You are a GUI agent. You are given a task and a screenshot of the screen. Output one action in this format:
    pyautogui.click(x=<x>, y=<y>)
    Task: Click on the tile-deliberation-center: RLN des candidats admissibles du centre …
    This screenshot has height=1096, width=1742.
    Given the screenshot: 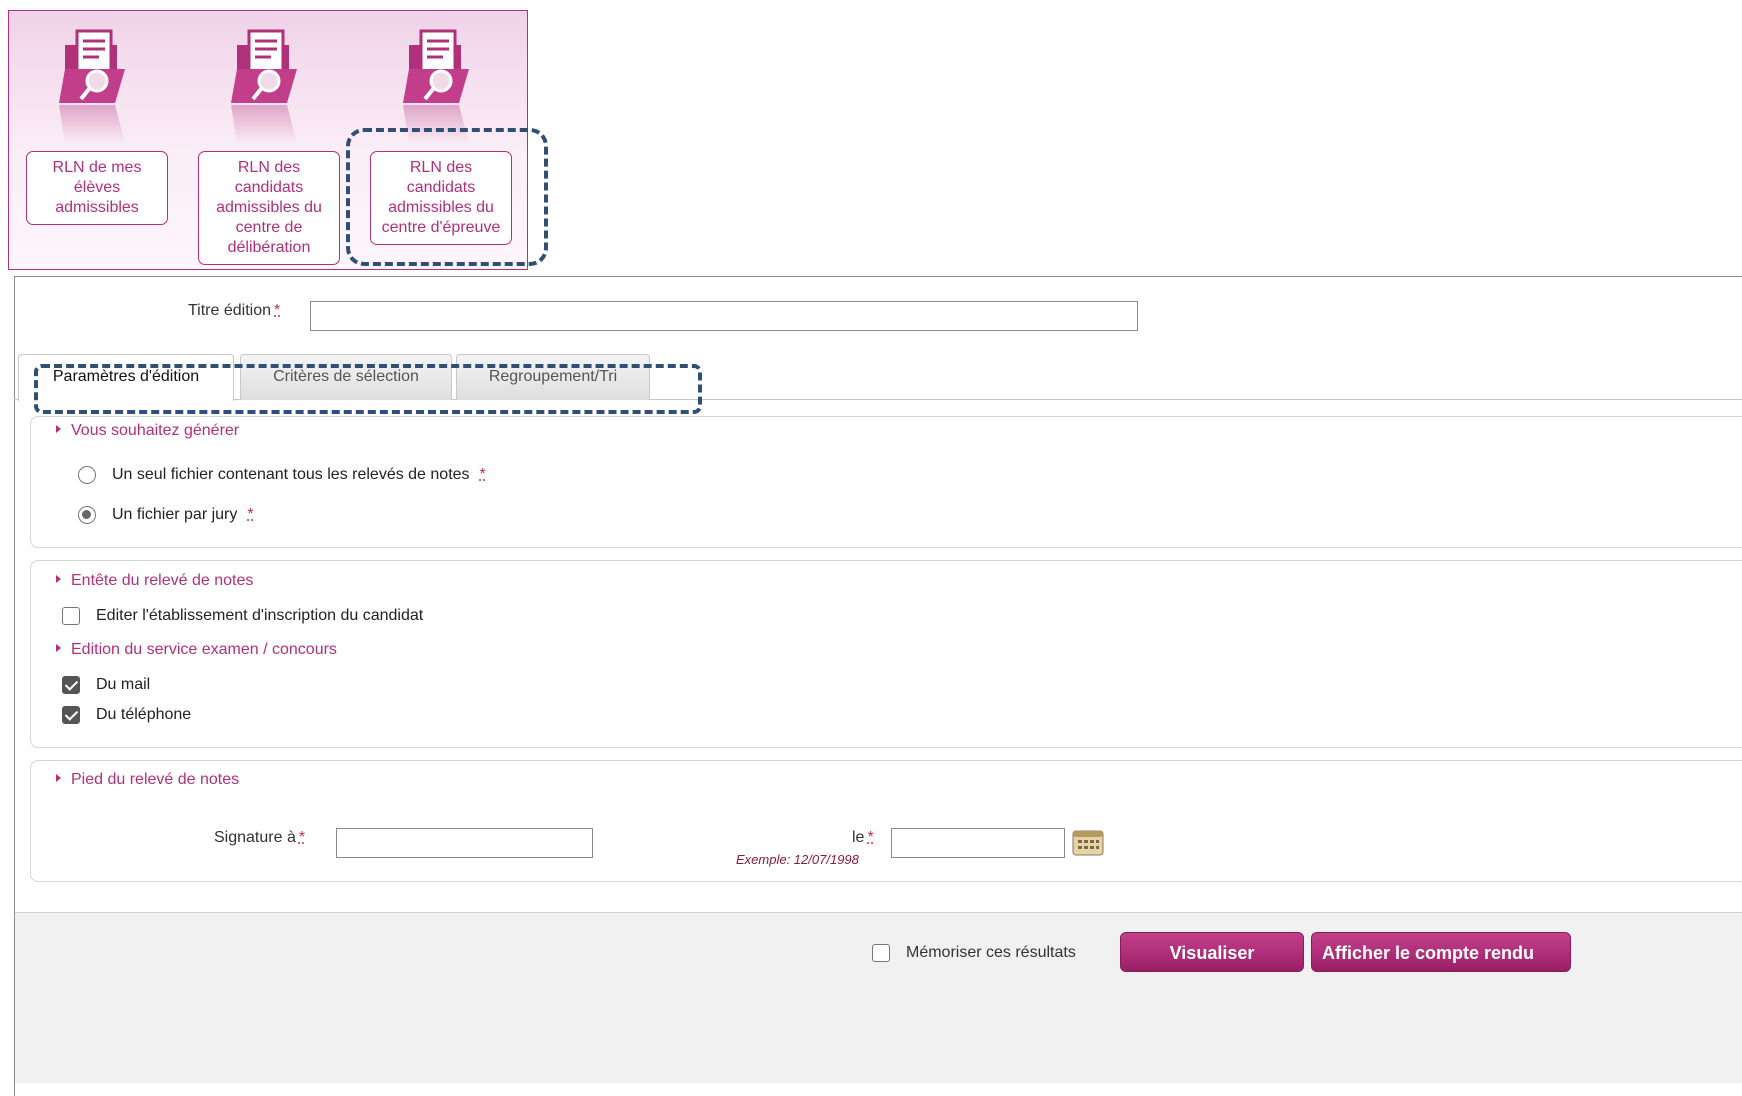 What is the action you would take?
    pyautogui.click(x=269, y=141)
    